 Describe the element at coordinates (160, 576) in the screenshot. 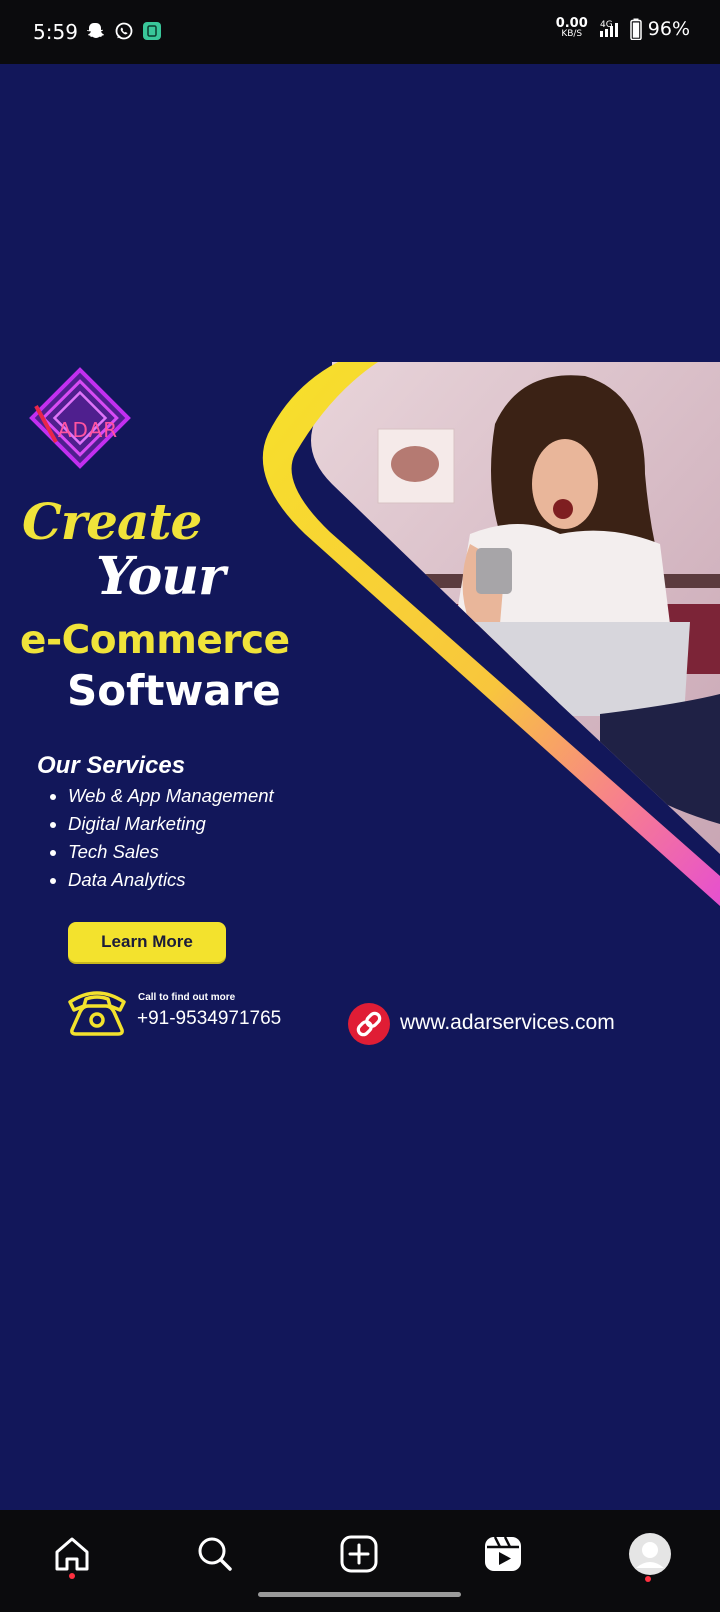

I see `headline-your: Your` at that location.